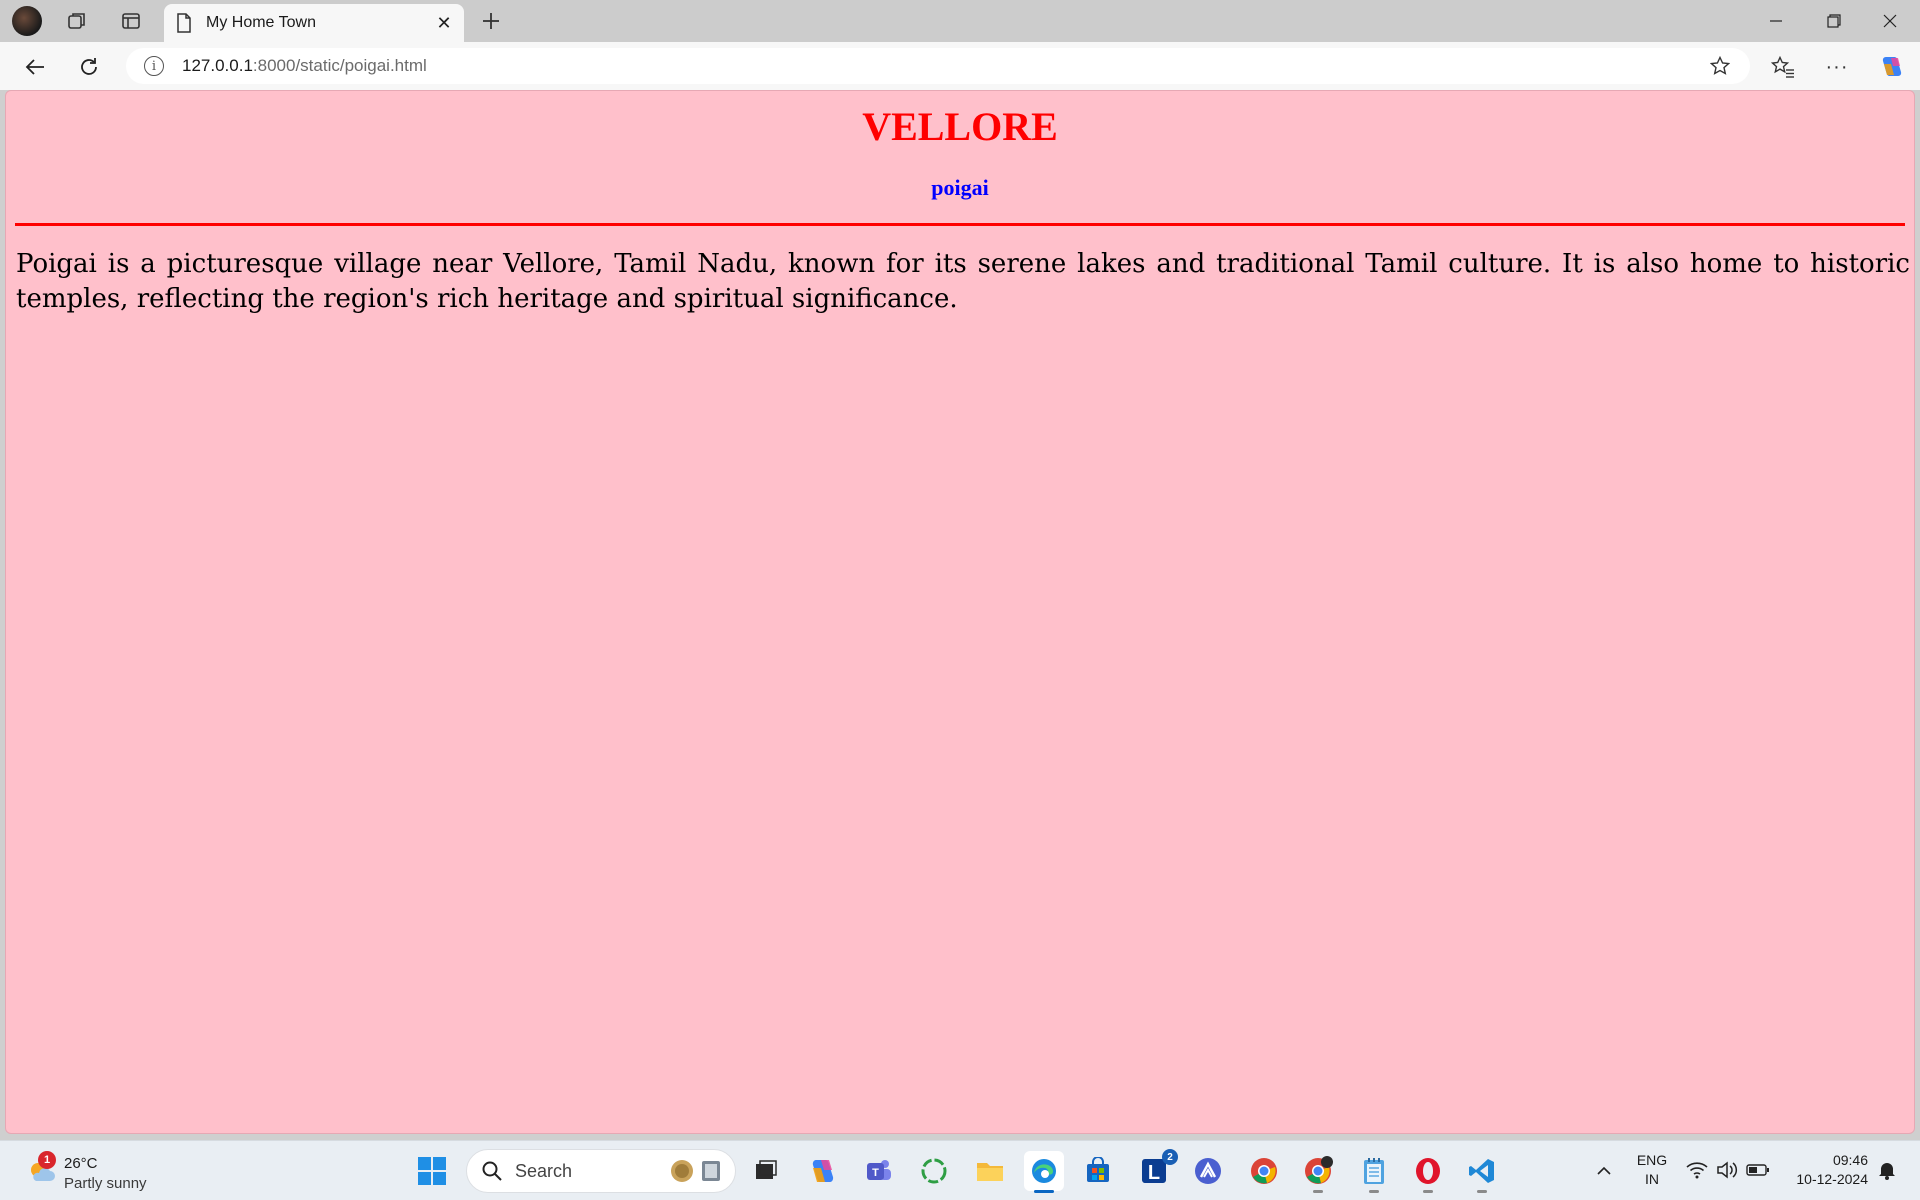 This screenshot has width=1920, height=1200. Describe the element at coordinates (77, 21) in the screenshot. I see `workspaces-icon` at that location.